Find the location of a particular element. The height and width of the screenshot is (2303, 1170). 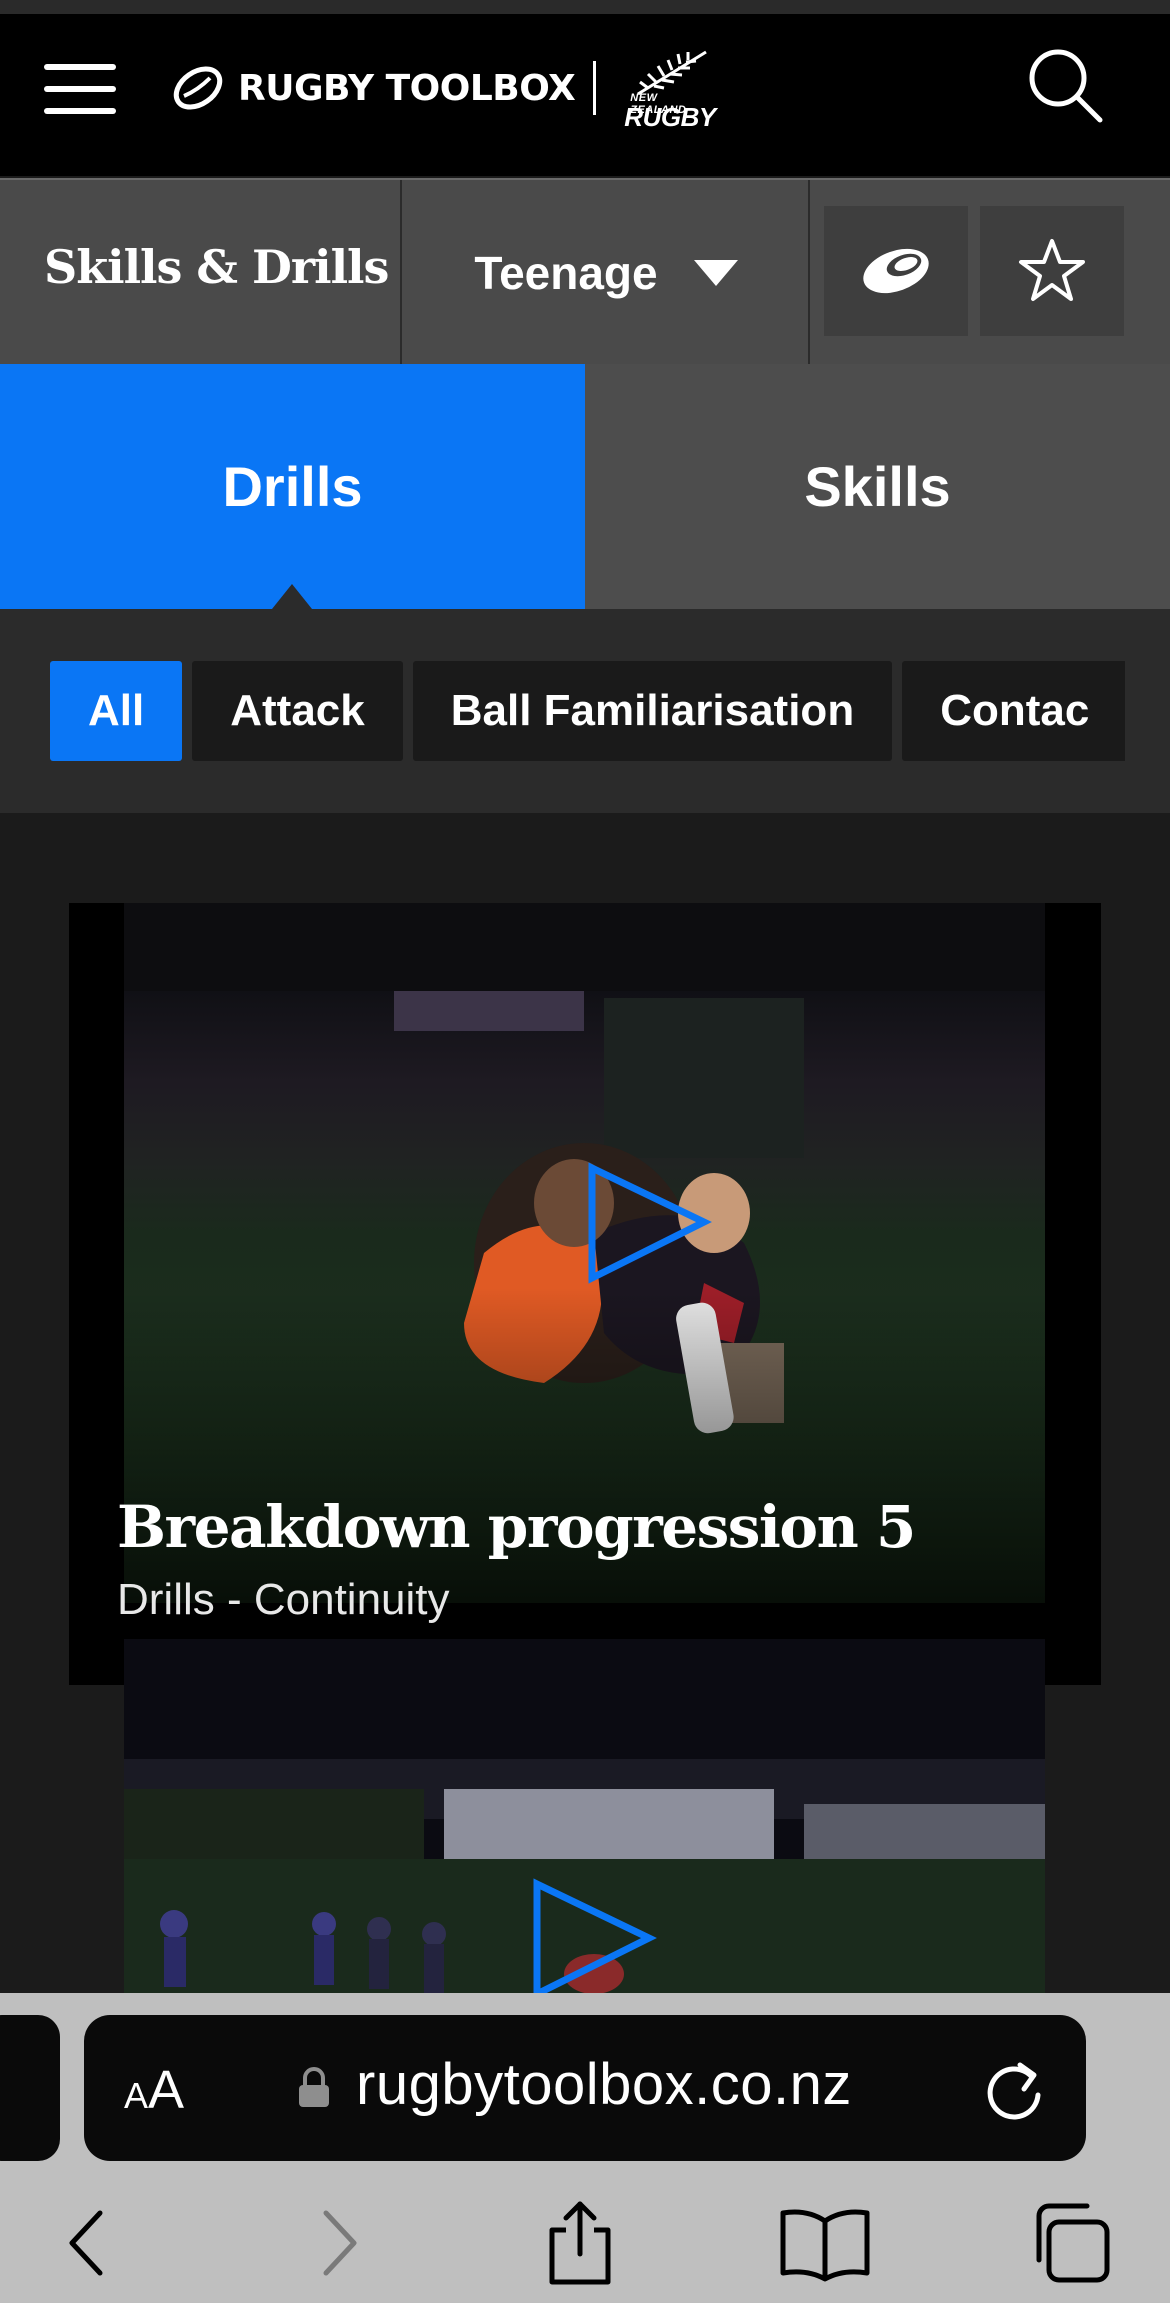

partner-name: RUGBY is located at coordinates (670, 117).